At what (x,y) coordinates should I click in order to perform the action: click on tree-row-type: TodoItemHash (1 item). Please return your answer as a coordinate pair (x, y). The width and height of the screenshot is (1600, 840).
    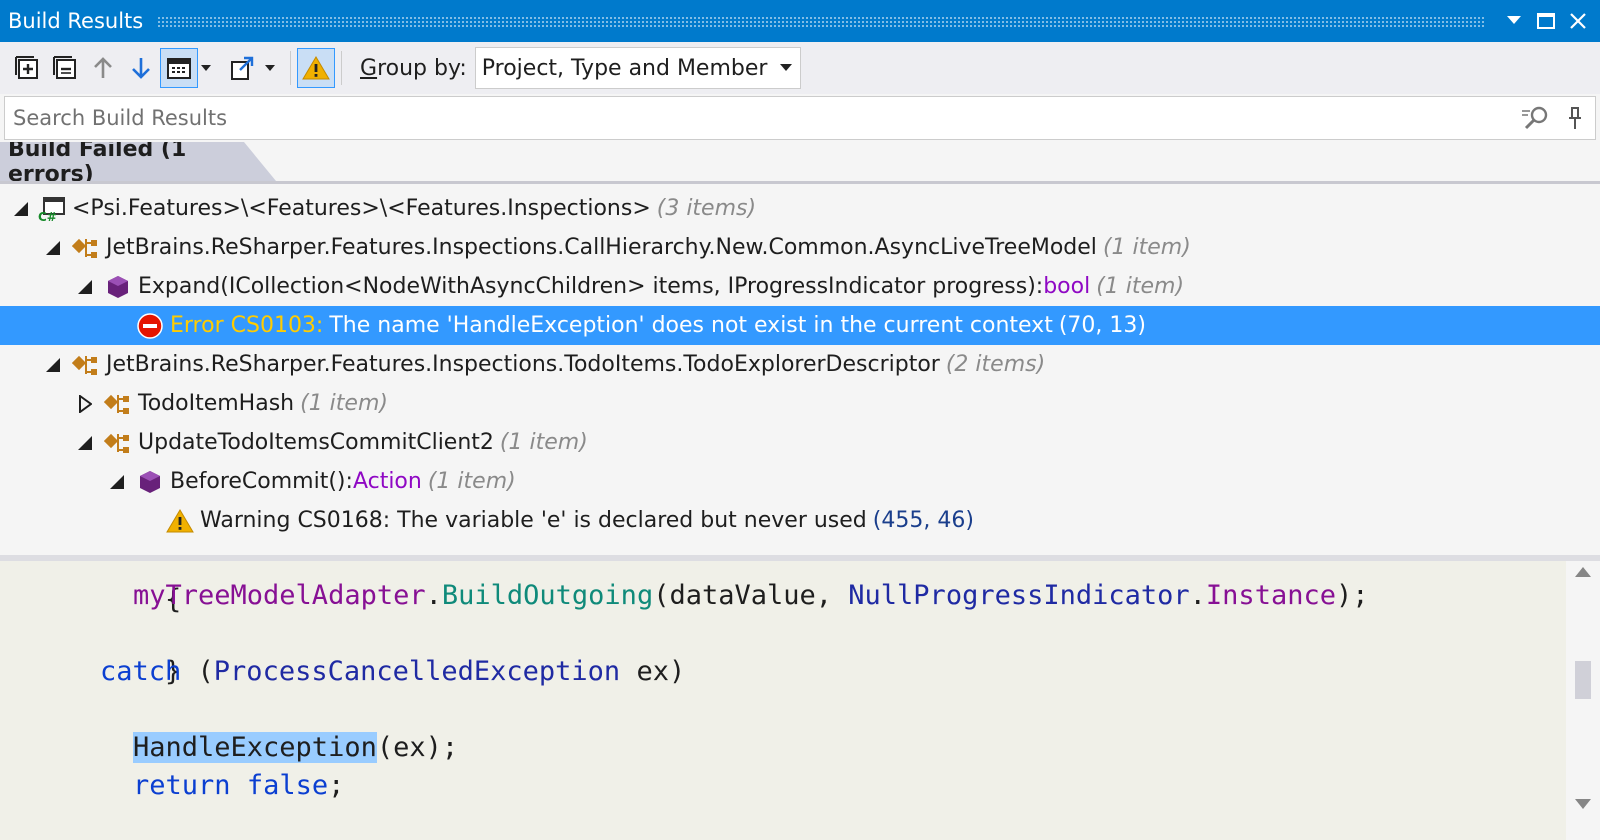
    Looking at the image, I should click on (800, 403).